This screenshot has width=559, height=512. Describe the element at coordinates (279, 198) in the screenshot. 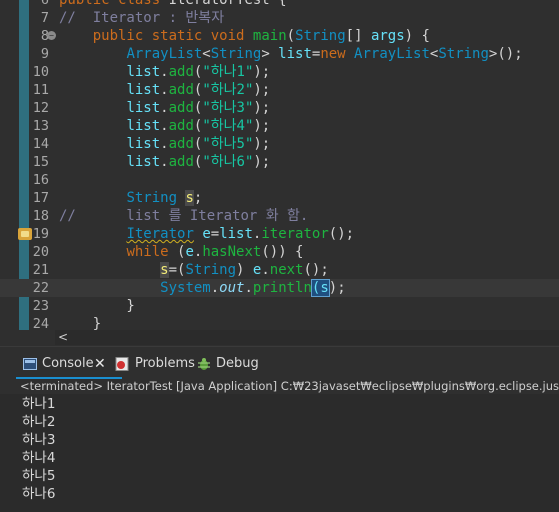

I see `code-line: 17 String s;` at that location.